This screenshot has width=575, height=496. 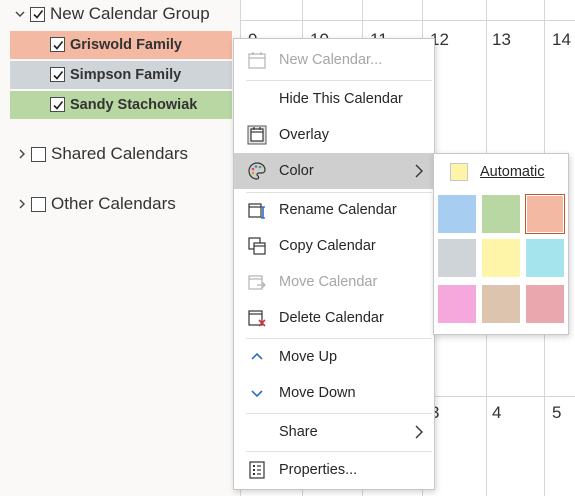 What do you see at coordinates (38, 154) in the screenshot?
I see `shared-calendars-checkbox` at bounding box center [38, 154].